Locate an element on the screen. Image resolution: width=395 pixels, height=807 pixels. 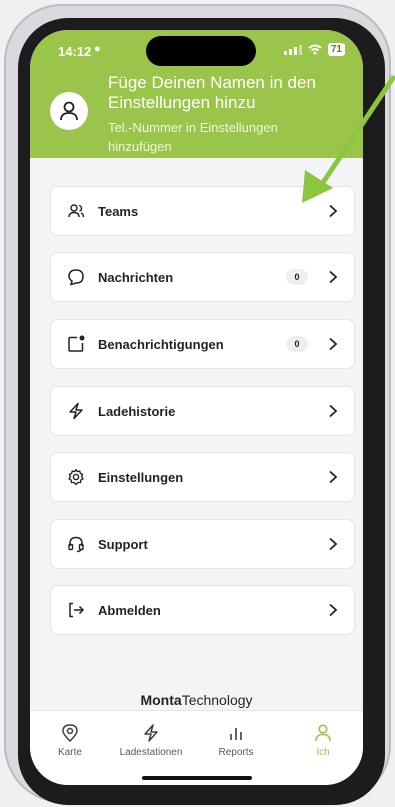
menu-item-abmelden: Abmelden is located at coordinates (202, 610).